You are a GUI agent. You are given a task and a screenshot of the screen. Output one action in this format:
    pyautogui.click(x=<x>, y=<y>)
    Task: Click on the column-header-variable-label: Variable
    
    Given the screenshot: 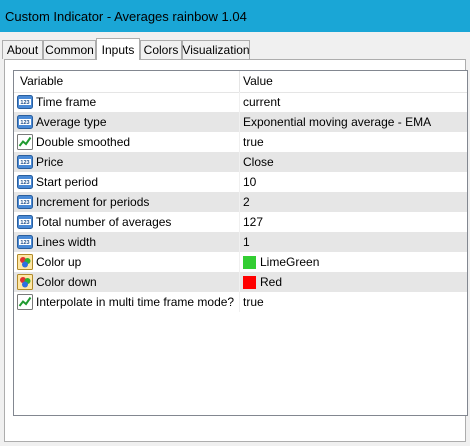 What is the action you would take?
    pyautogui.click(x=42, y=81)
    